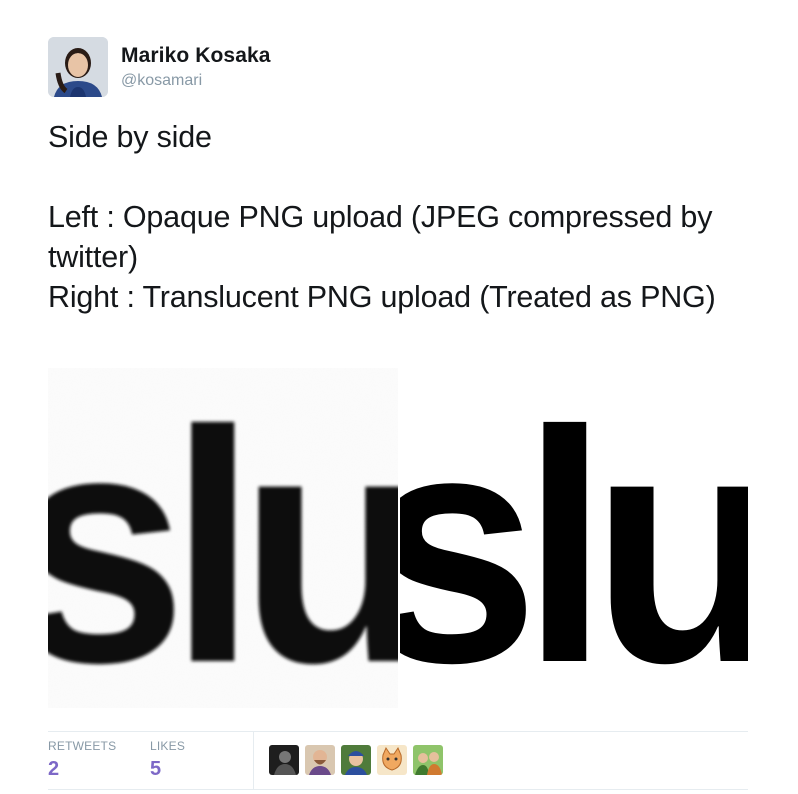 This screenshot has width=798, height=794. What do you see at coordinates (82, 769) in the screenshot?
I see `retweets-count: 2` at bounding box center [82, 769].